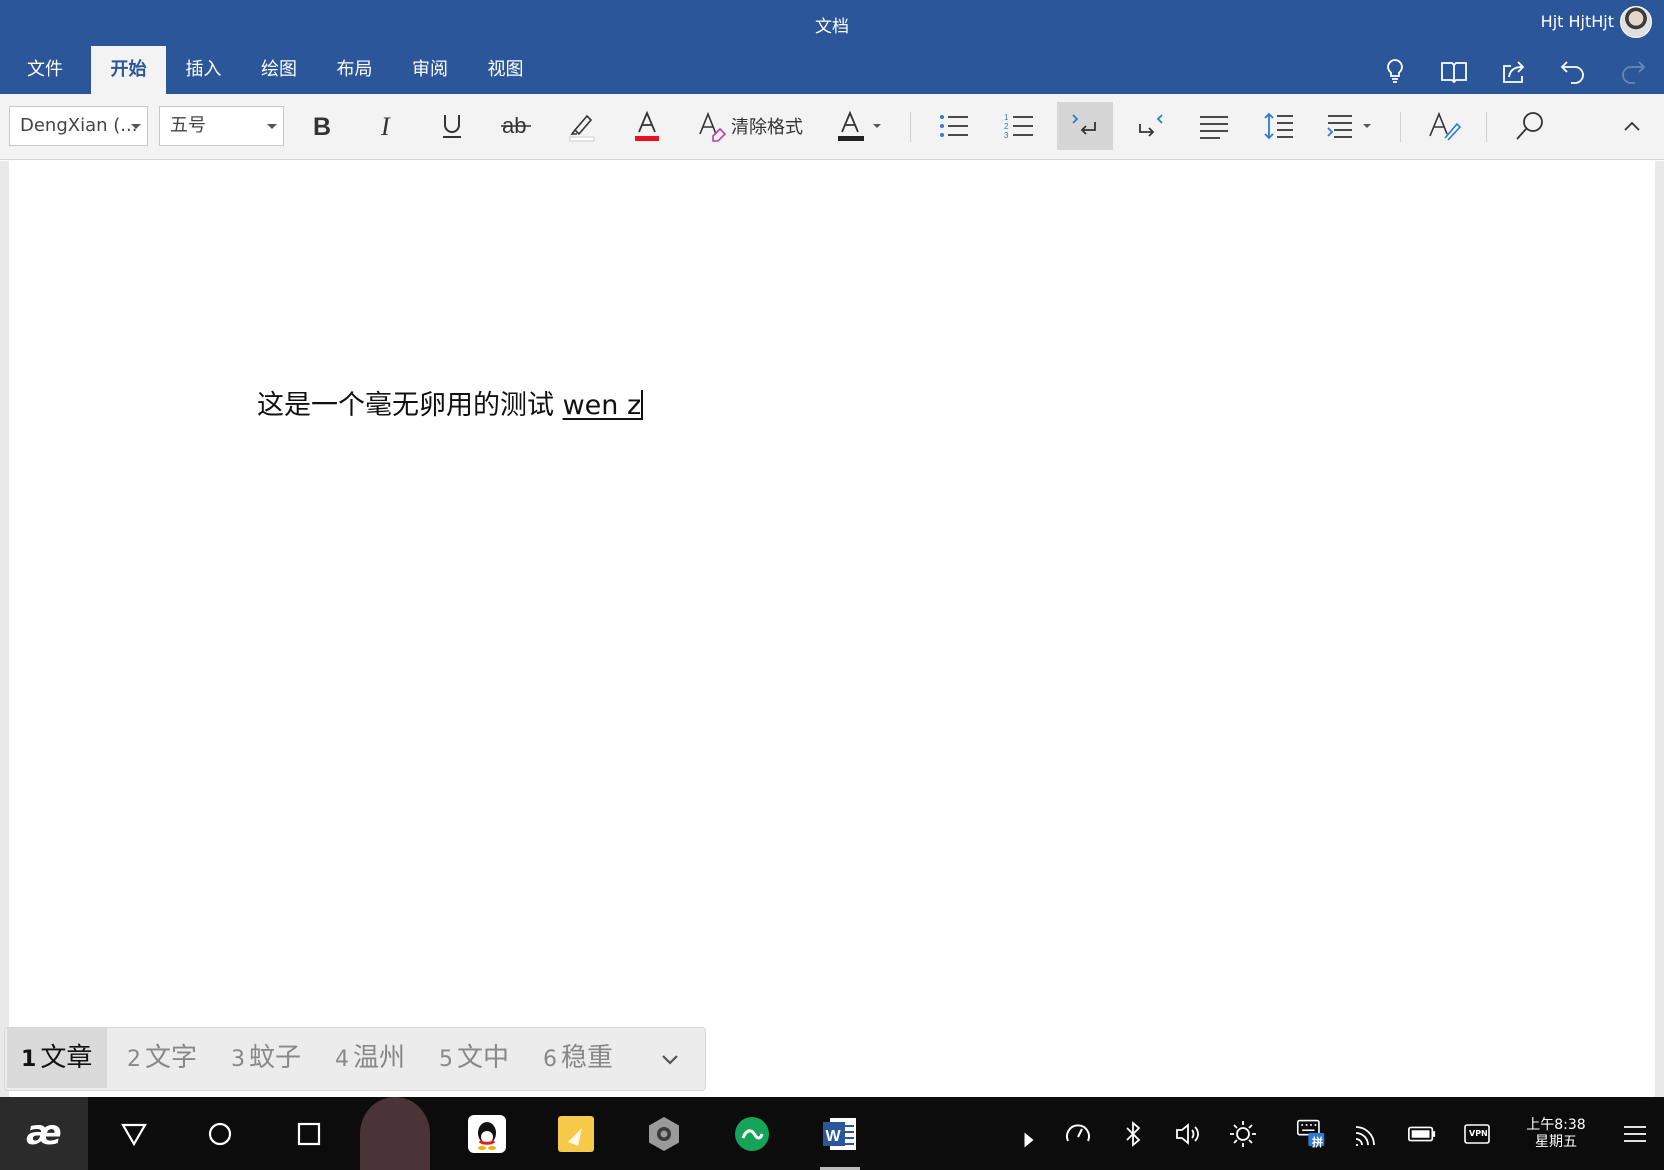  What do you see at coordinates (1313, 1134) in the screenshot?
I see `keyboard-ime-icon: 拼` at bounding box center [1313, 1134].